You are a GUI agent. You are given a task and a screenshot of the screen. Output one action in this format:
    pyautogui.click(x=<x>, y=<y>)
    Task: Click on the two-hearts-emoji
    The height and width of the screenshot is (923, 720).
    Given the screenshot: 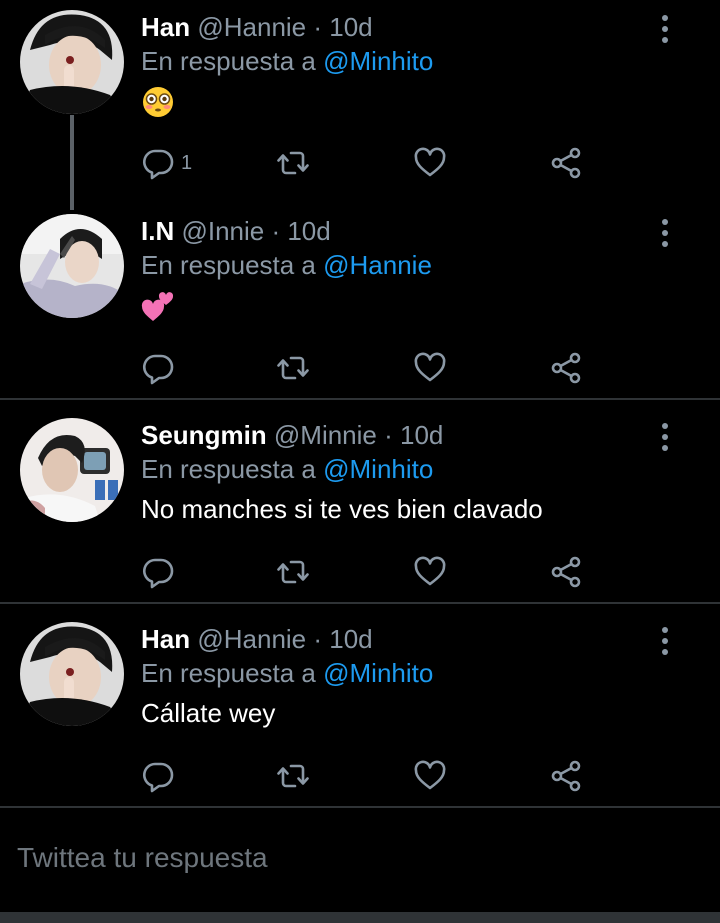 What is the action you would take?
    pyautogui.click(x=157, y=306)
    